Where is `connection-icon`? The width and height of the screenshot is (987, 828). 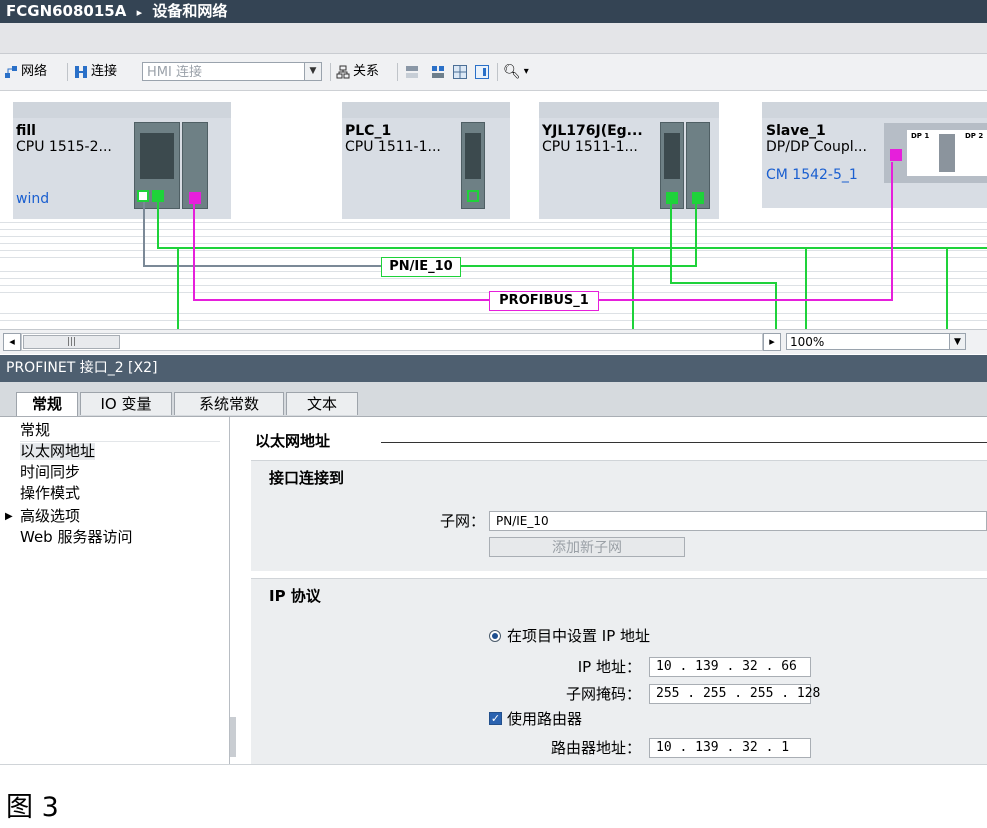
connection-icon is located at coordinates (81, 72).